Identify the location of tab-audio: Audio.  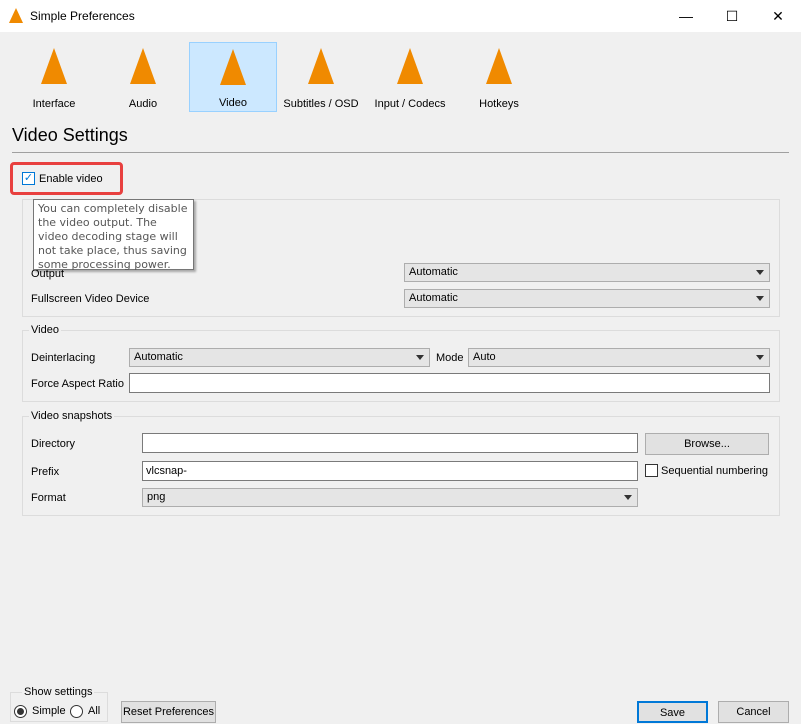
(143, 77).